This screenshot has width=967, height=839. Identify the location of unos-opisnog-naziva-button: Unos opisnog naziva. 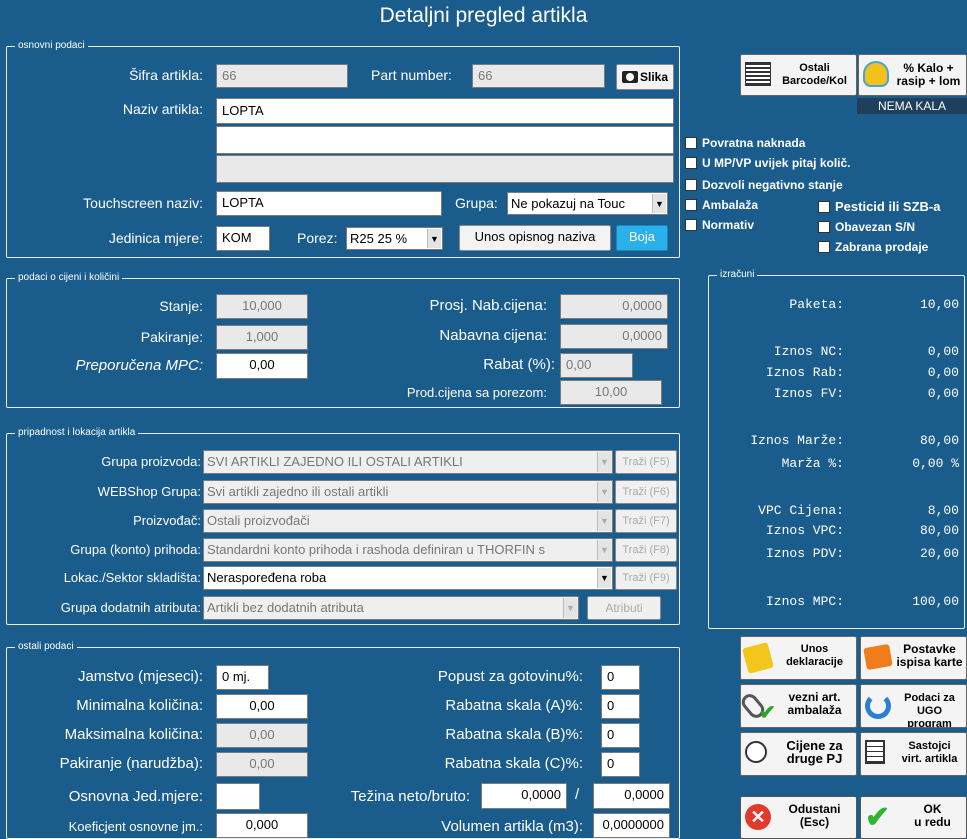
(535, 238).